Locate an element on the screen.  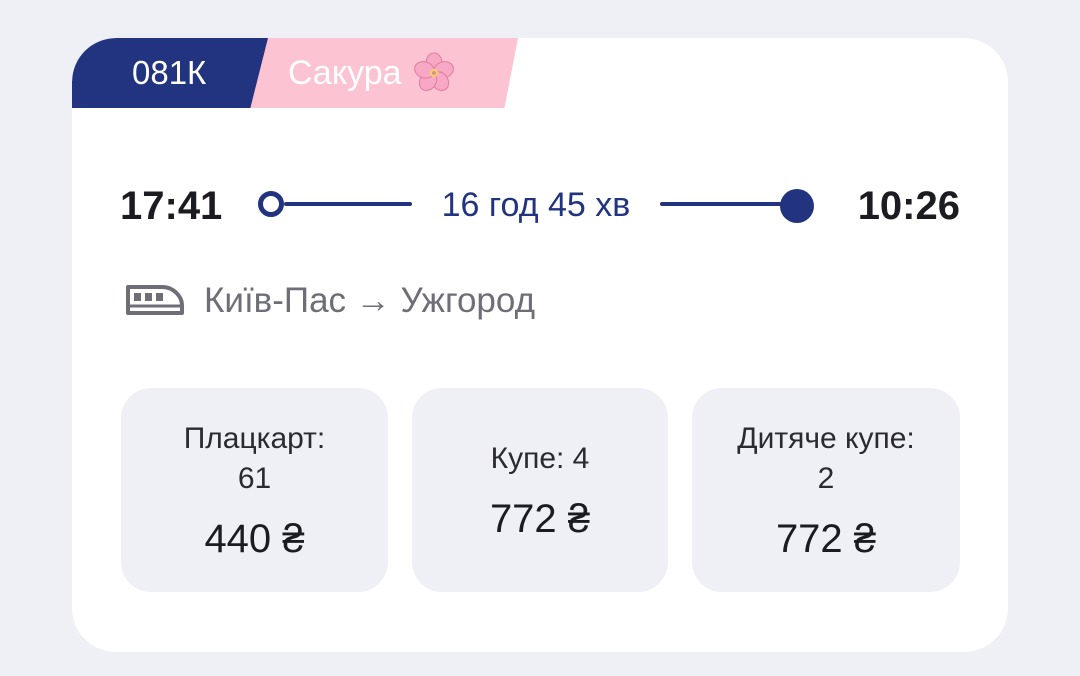
class-option-kupe: Купе: 4 772 ₴ is located at coordinates (540, 490).